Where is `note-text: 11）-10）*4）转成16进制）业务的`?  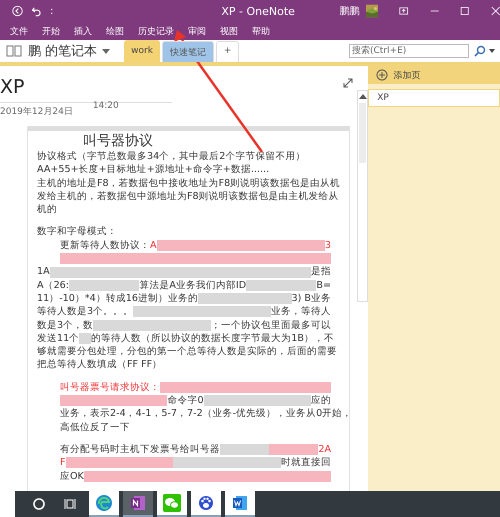 note-text: 11）-10）*4）转成16进制）业务的 is located at coordinates (117, 299).